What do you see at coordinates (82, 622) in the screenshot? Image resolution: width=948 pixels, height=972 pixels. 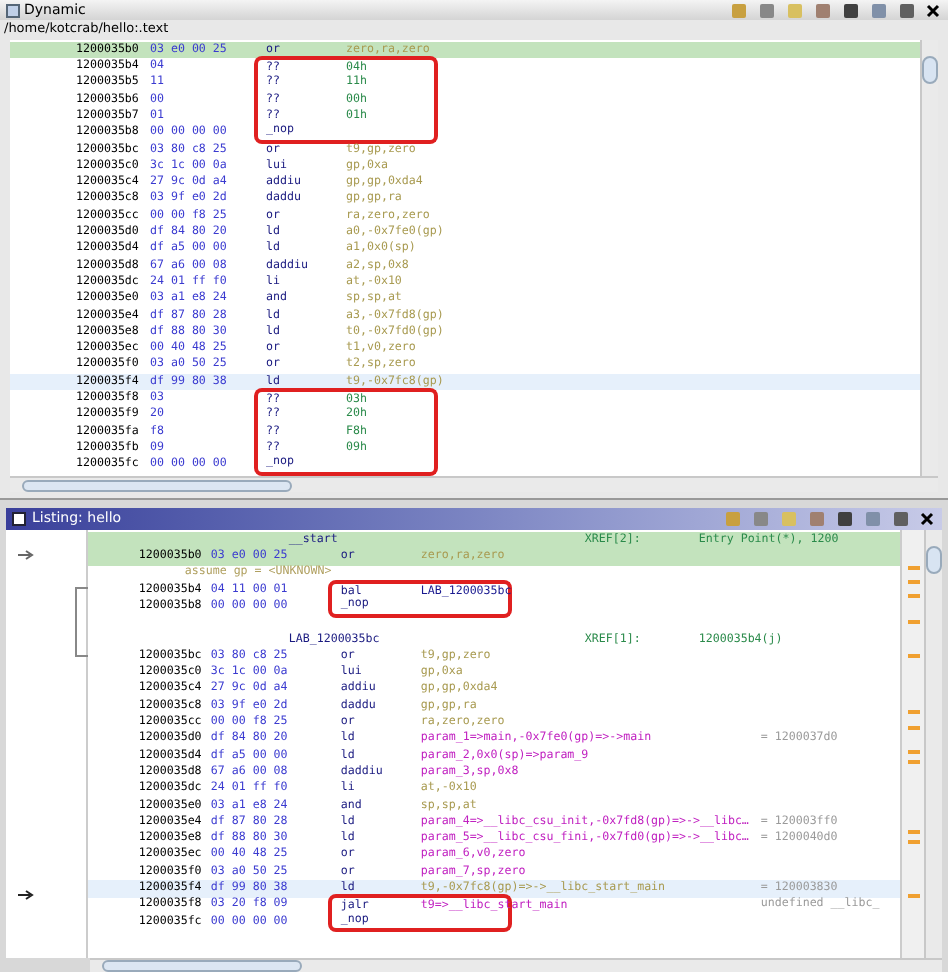 I see `branch-line-icon` at bounding box center [82, 622].